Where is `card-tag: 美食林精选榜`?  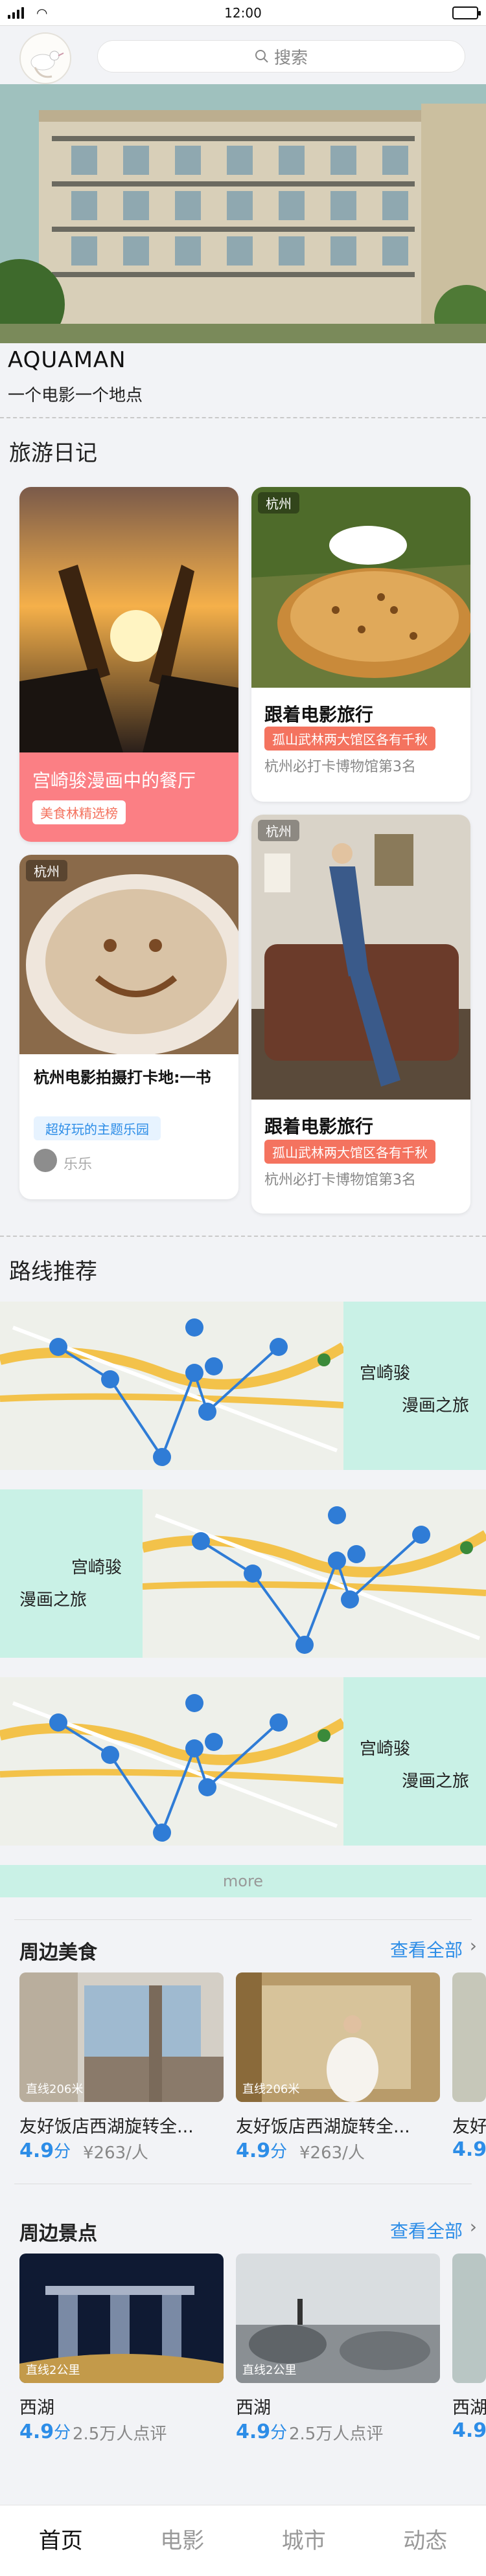
card-tag: 美食林精选榜 is located at coordinates (79, 812).